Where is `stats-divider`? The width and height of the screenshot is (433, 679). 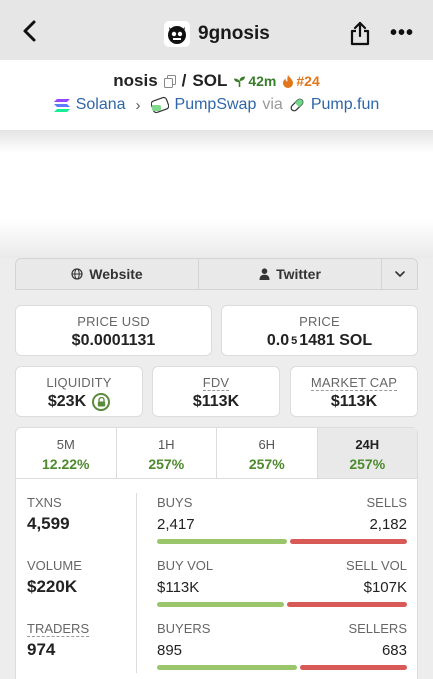
stats-divider is located at coordinates (136, 583).